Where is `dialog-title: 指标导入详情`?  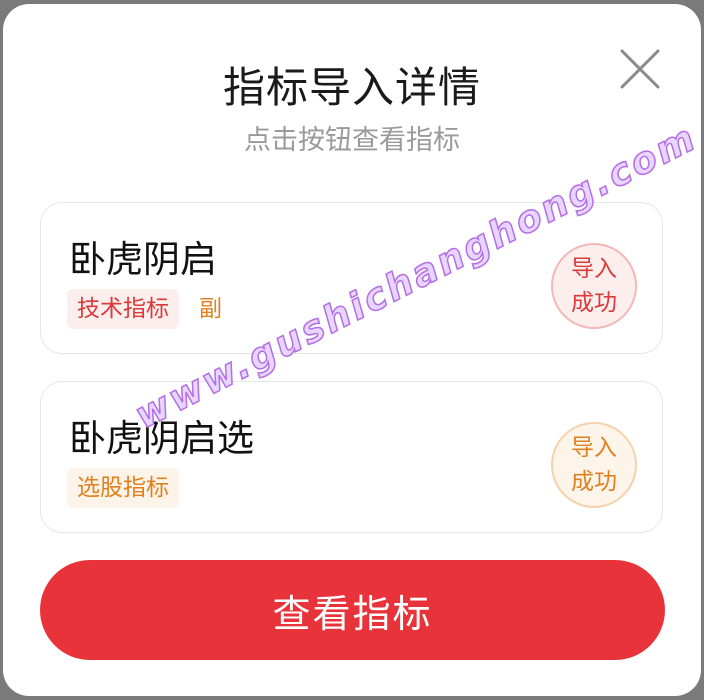 dialog-title: 指标导入详情 is located at coordinates (351, 87).